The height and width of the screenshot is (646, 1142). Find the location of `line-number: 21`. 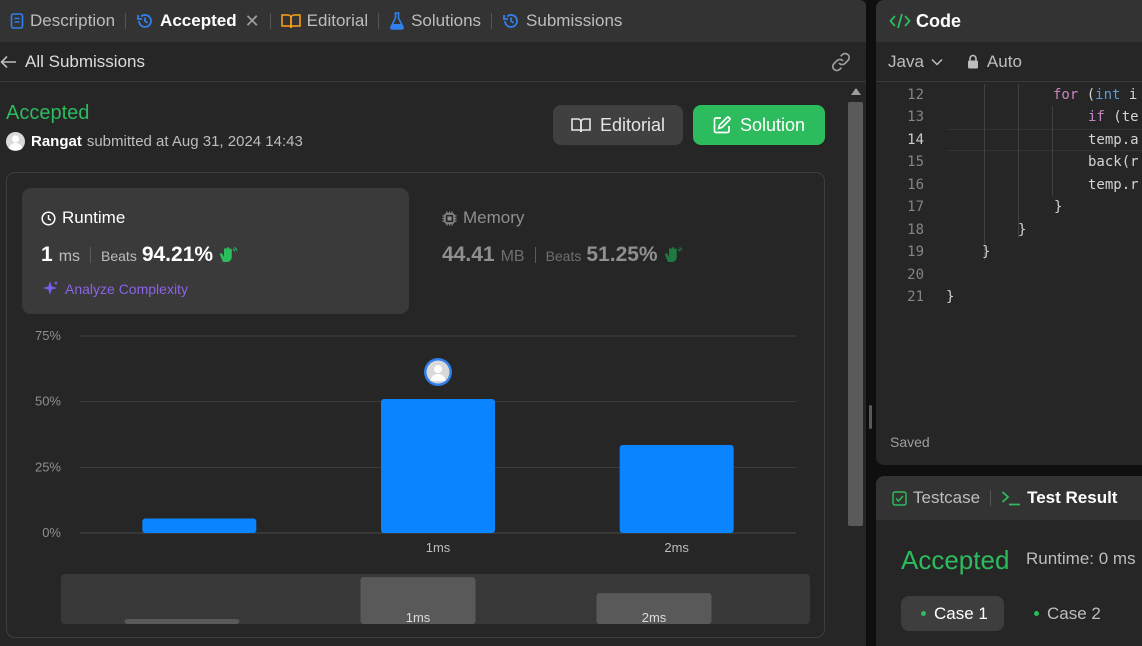

line-number: 21 is located at coordinates (915, 297).